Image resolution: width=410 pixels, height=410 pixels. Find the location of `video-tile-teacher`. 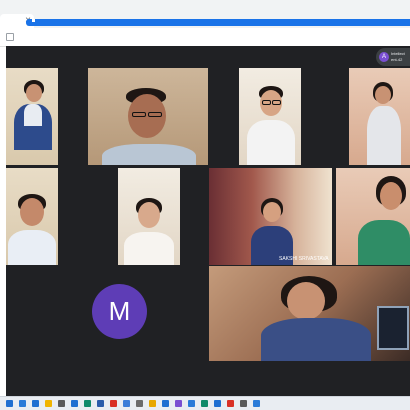

video-tile-teacher is located at coordinates (148, 116).